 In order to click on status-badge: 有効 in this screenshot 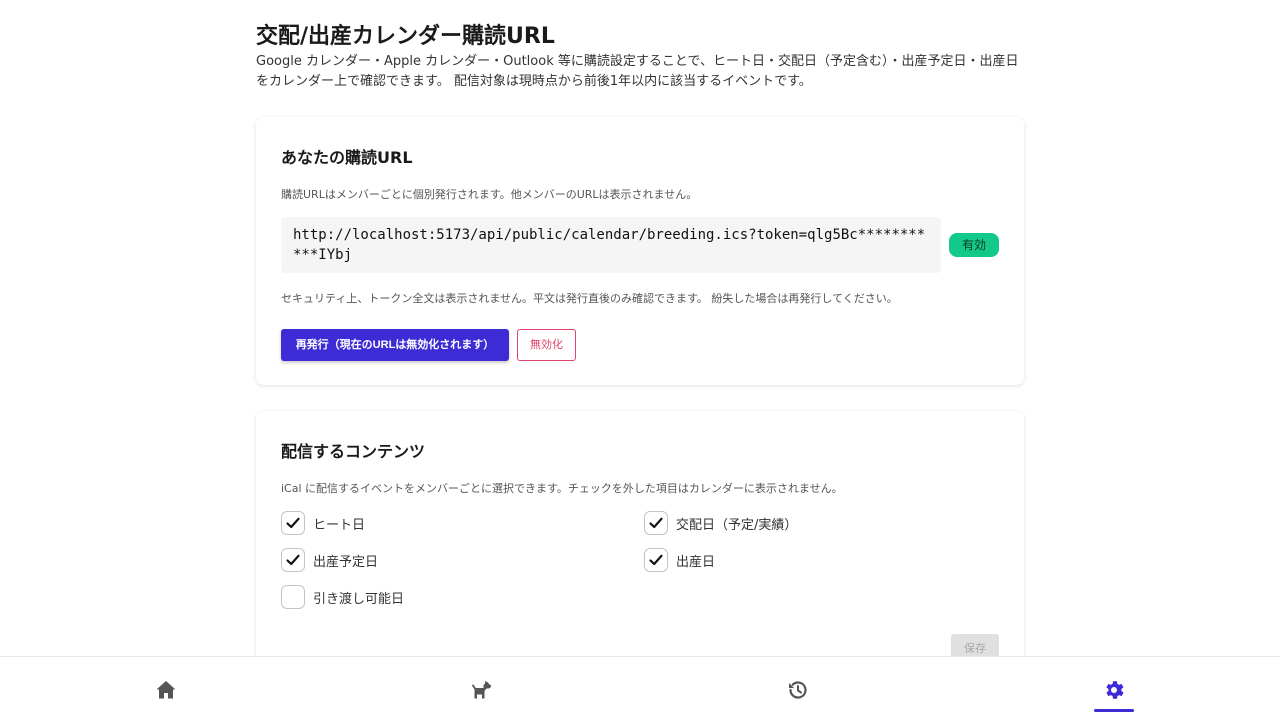, I will do `click(974, 245)`.